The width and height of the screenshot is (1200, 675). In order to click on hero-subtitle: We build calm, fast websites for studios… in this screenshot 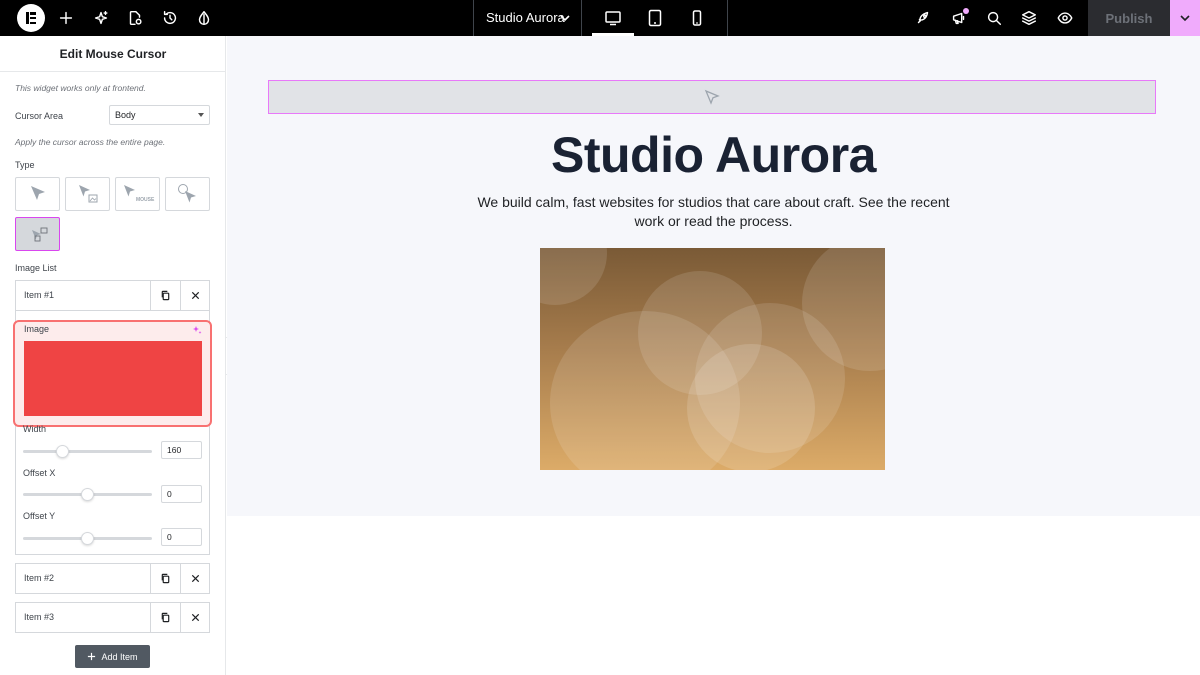, I will do `click(713, 211)`.